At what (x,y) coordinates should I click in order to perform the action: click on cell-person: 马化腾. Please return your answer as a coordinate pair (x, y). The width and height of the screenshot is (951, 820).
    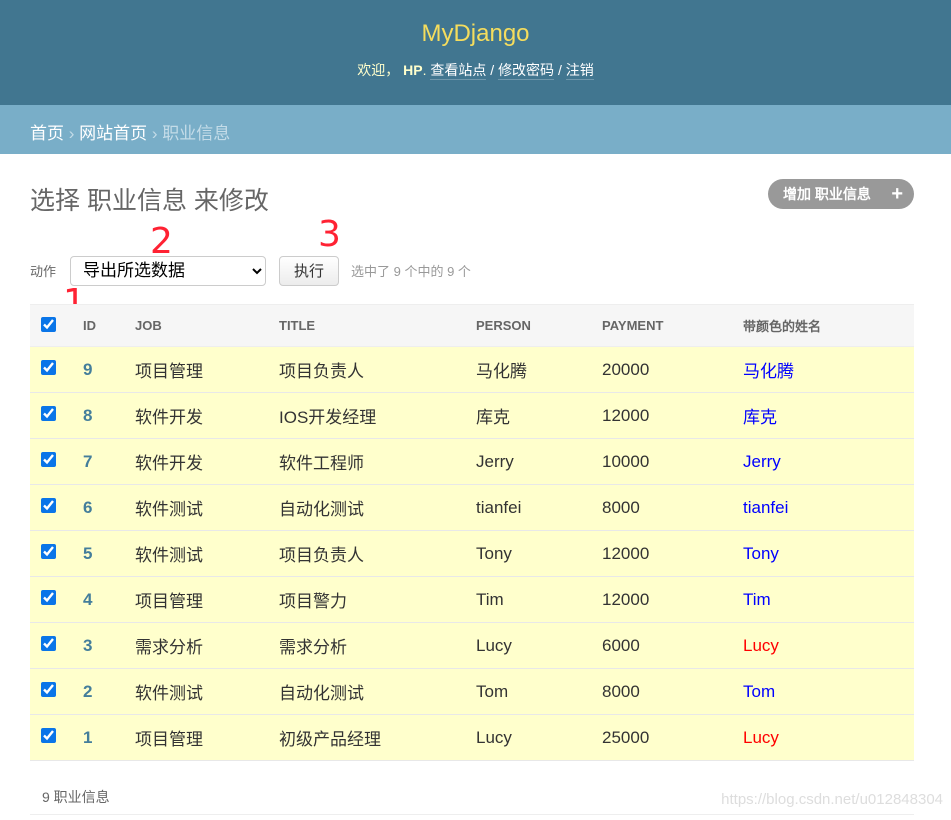
    Looking at the image, I should click on (539, 369).